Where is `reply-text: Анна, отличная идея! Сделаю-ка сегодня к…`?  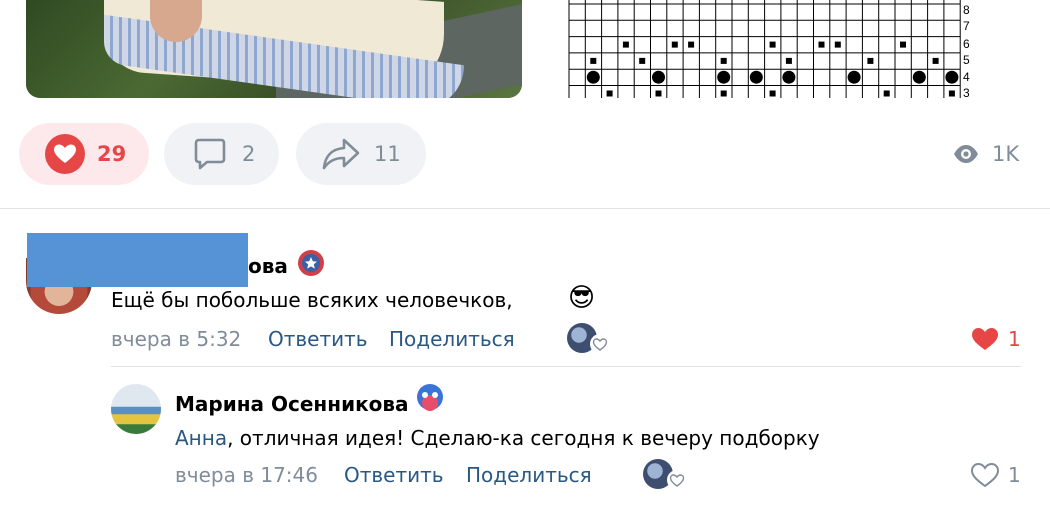 reply-text: Анна, отличная идея! Сделаю-ка сегодня к… is located at coordinates (497, 438).